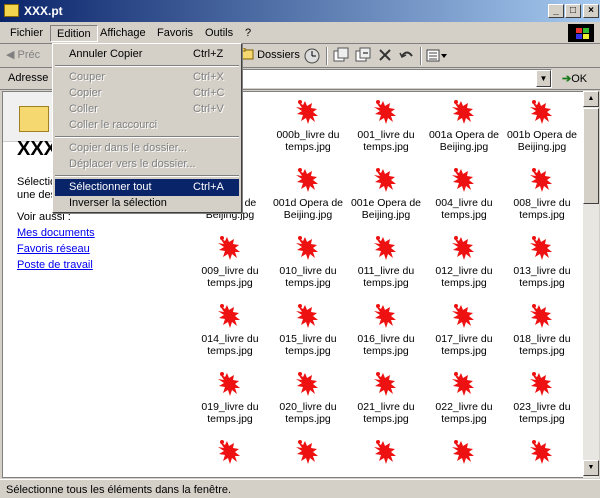 Image resolution: width=600 pixels, height=498 pixels. I want to click on file-label: 013_livre du temps.jpg, so click(542, 277).